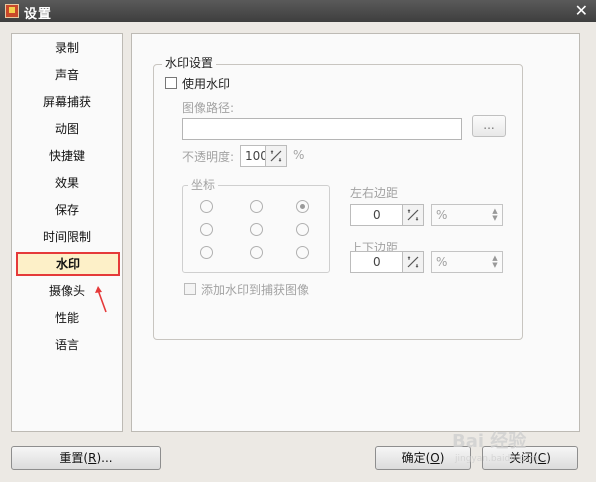  I want to click on position-radio-middle-right, so click(302, 229).